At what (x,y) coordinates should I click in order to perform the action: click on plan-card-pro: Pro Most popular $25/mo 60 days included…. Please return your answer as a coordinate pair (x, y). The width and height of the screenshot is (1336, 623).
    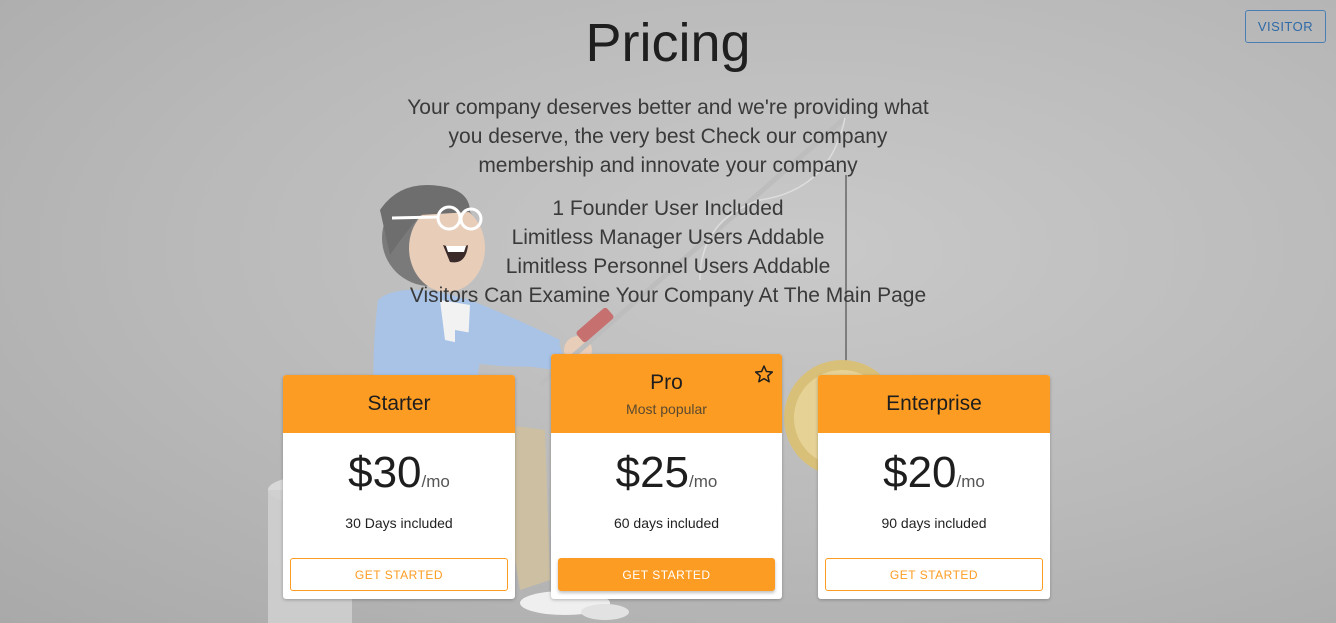
    Looking at the image, I should click on (666, 476).